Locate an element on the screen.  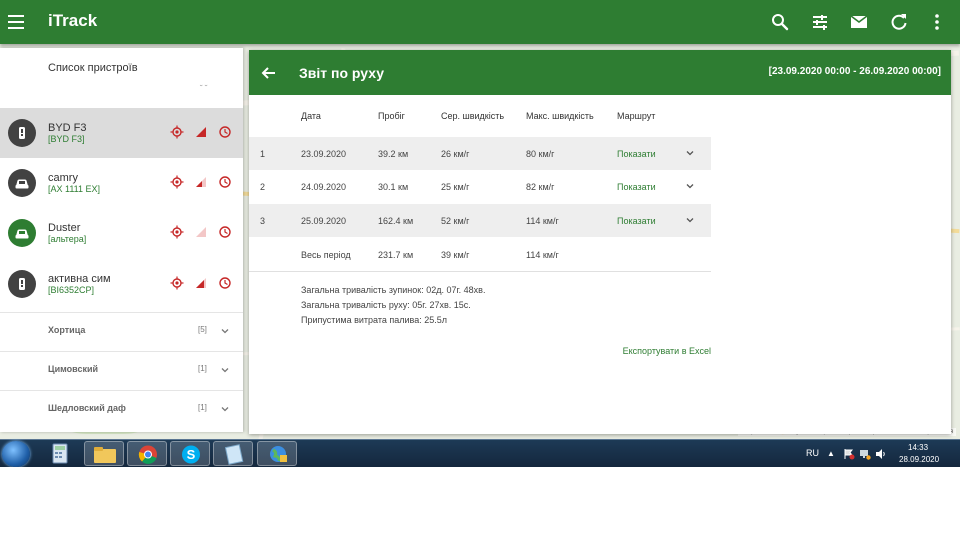
row-date: 24.09.2020 is located at coordinates (324, 187).